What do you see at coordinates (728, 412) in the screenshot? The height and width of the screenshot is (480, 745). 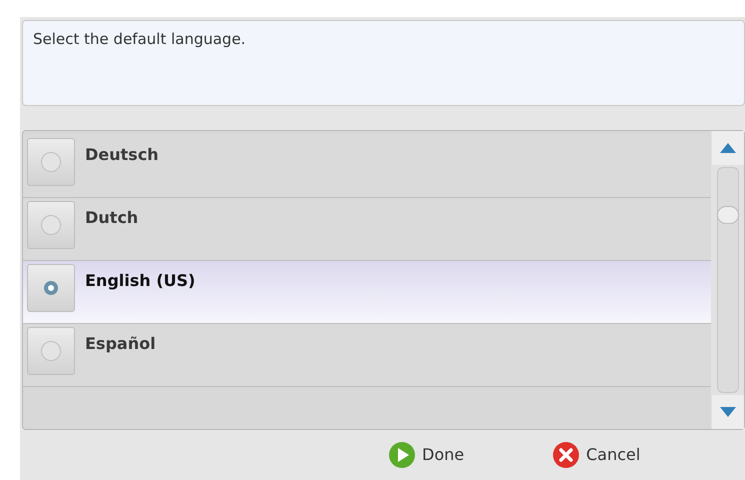 I see `scroll-down-icon` at bounding box center [728, 412].